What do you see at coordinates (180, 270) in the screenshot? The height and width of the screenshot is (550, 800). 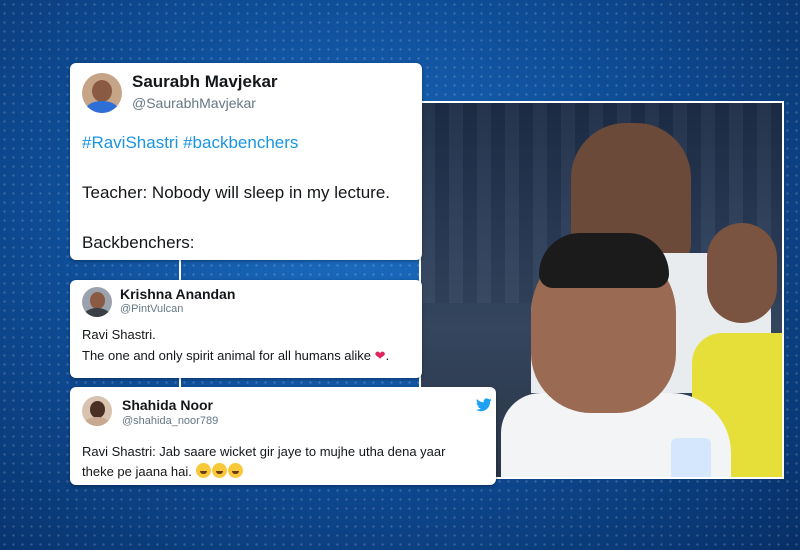 I see `thread-connector` at bounding box center [180, 270].